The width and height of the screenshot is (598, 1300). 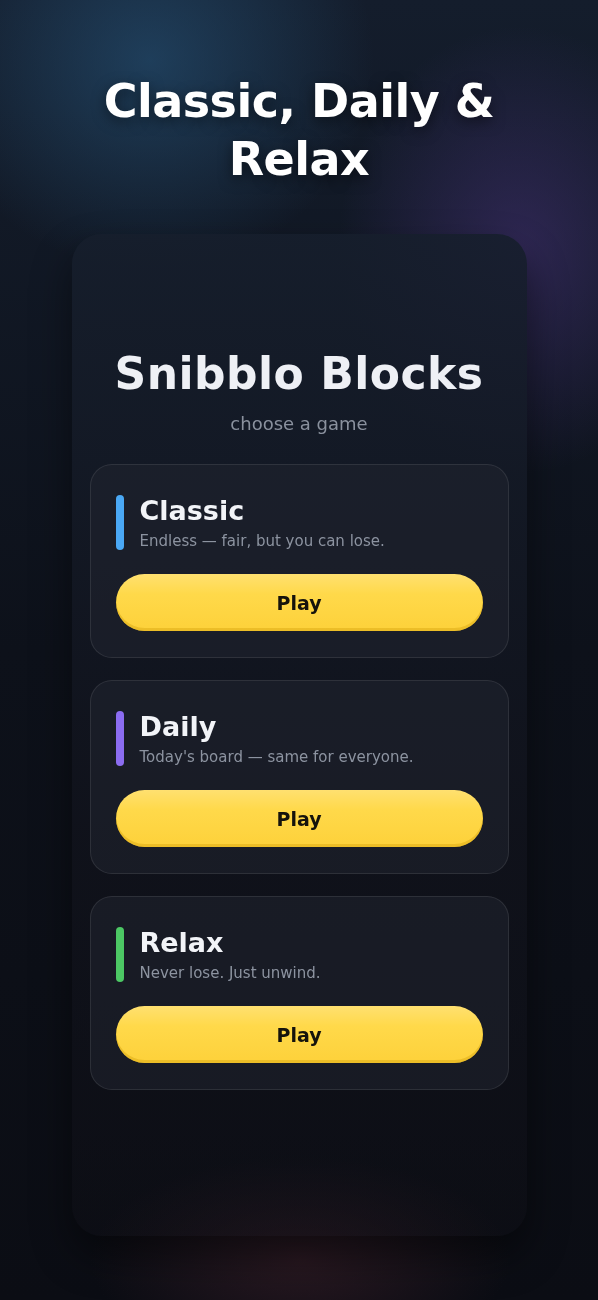 I want to click on mode-name: Relax, so click(x=182, y=942).